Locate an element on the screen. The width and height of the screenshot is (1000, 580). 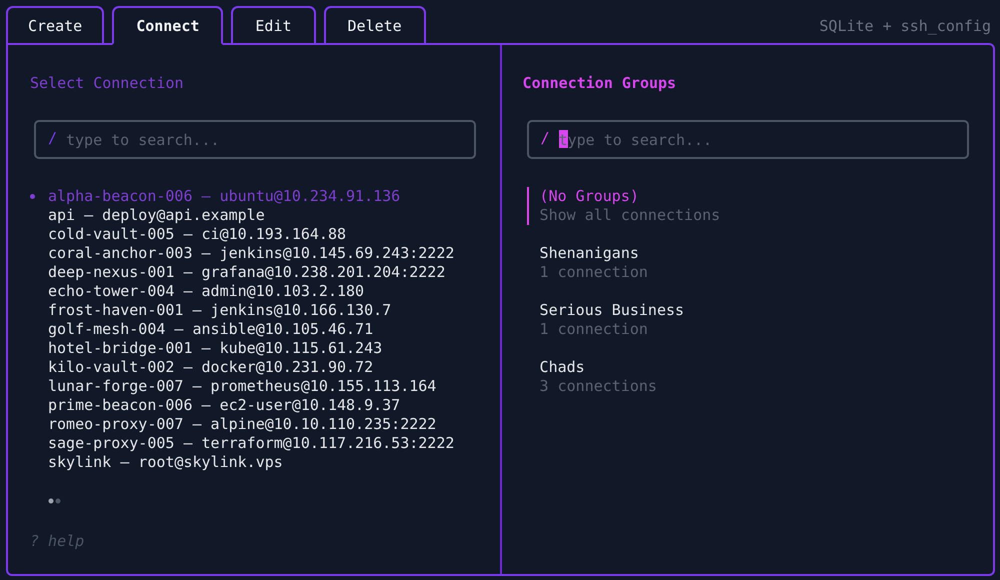
panel-title: Connection Groups is located at coordinates (600, 83).